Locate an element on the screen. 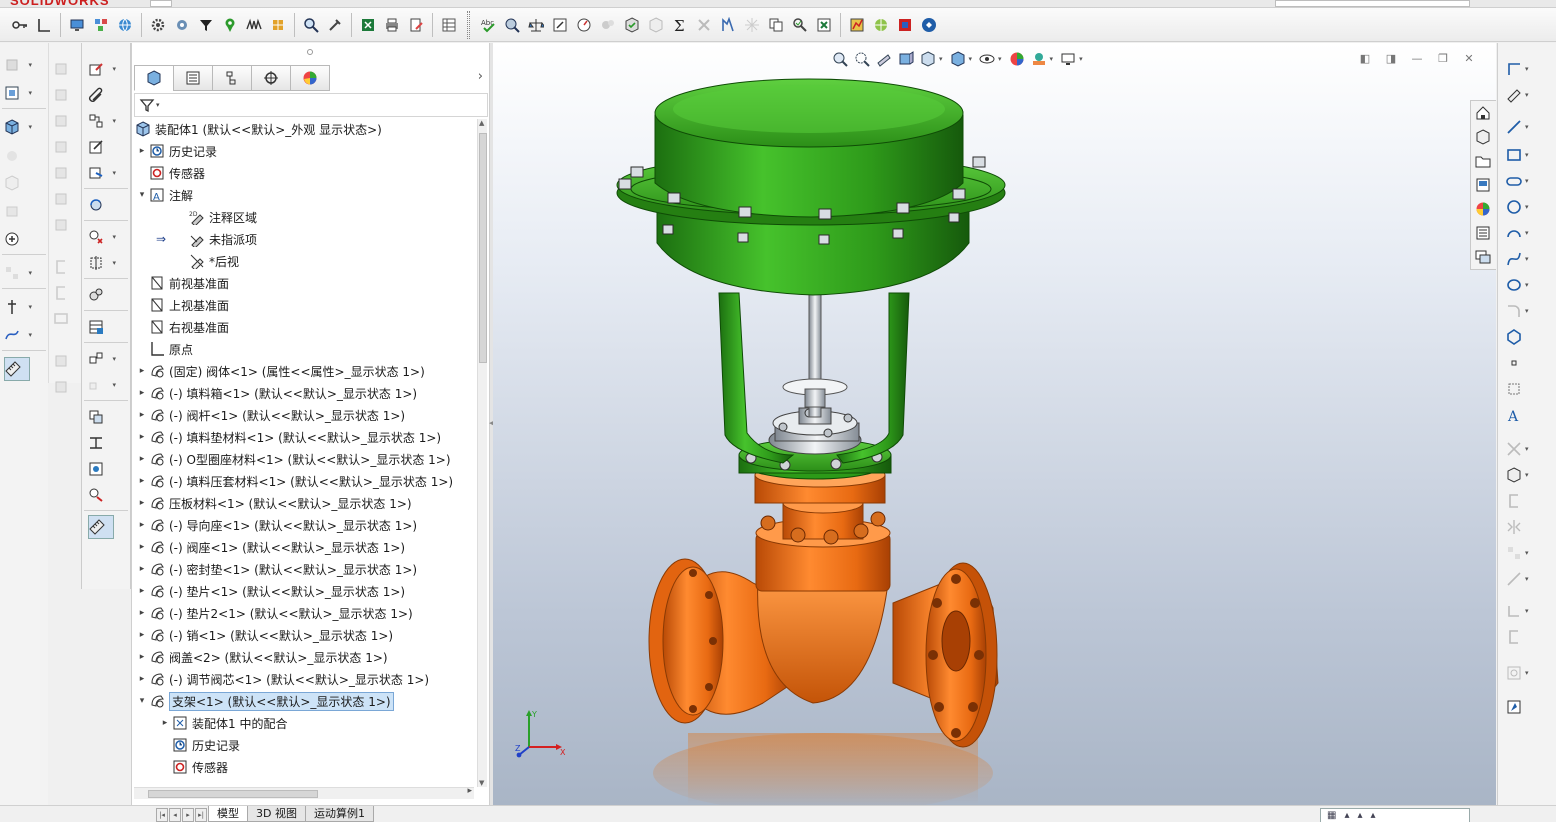  hide-show-icon: ▾ is located at coordinates (102, 237).